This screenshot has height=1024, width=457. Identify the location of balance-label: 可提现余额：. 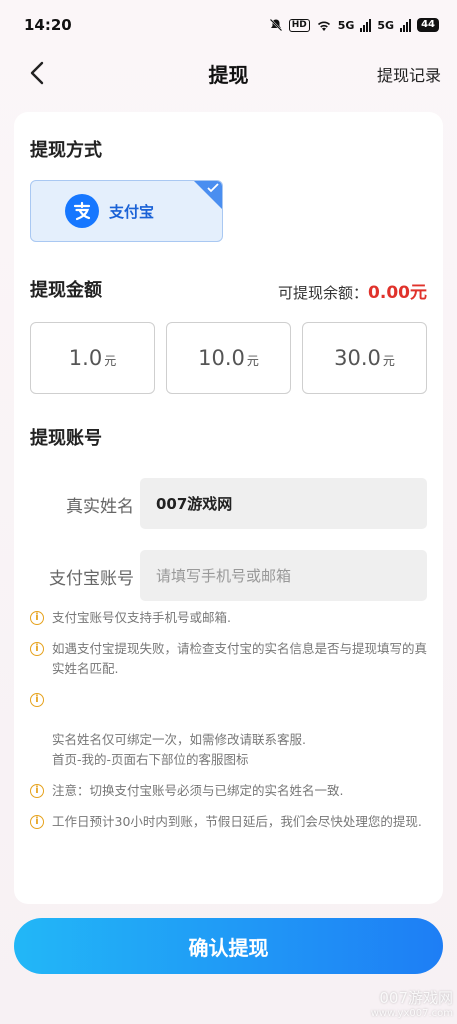
(323, 293).